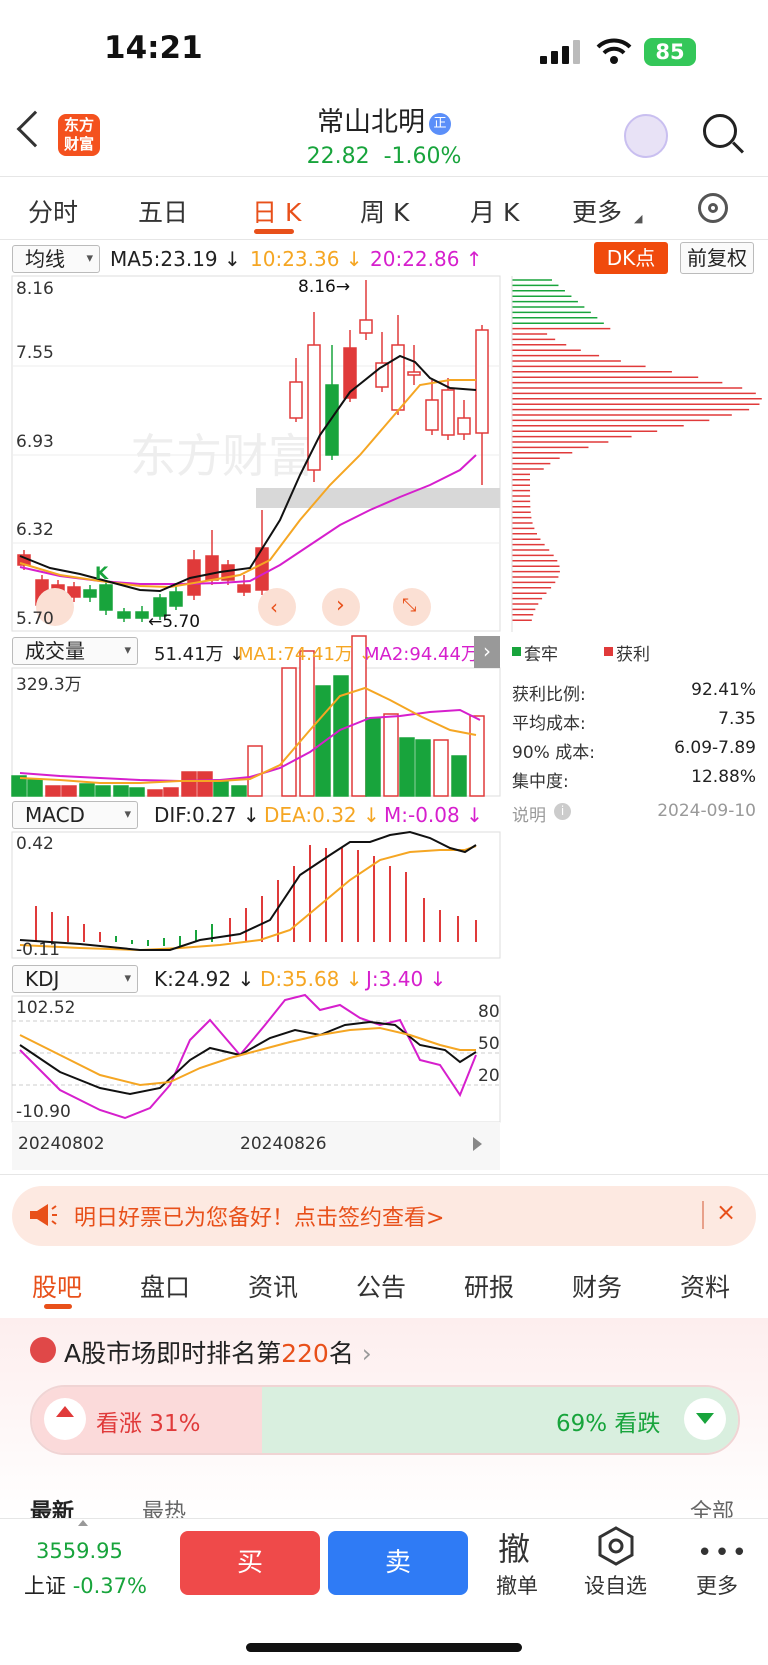  I want to click on stat-label: 集中度:, so click(540, 782).